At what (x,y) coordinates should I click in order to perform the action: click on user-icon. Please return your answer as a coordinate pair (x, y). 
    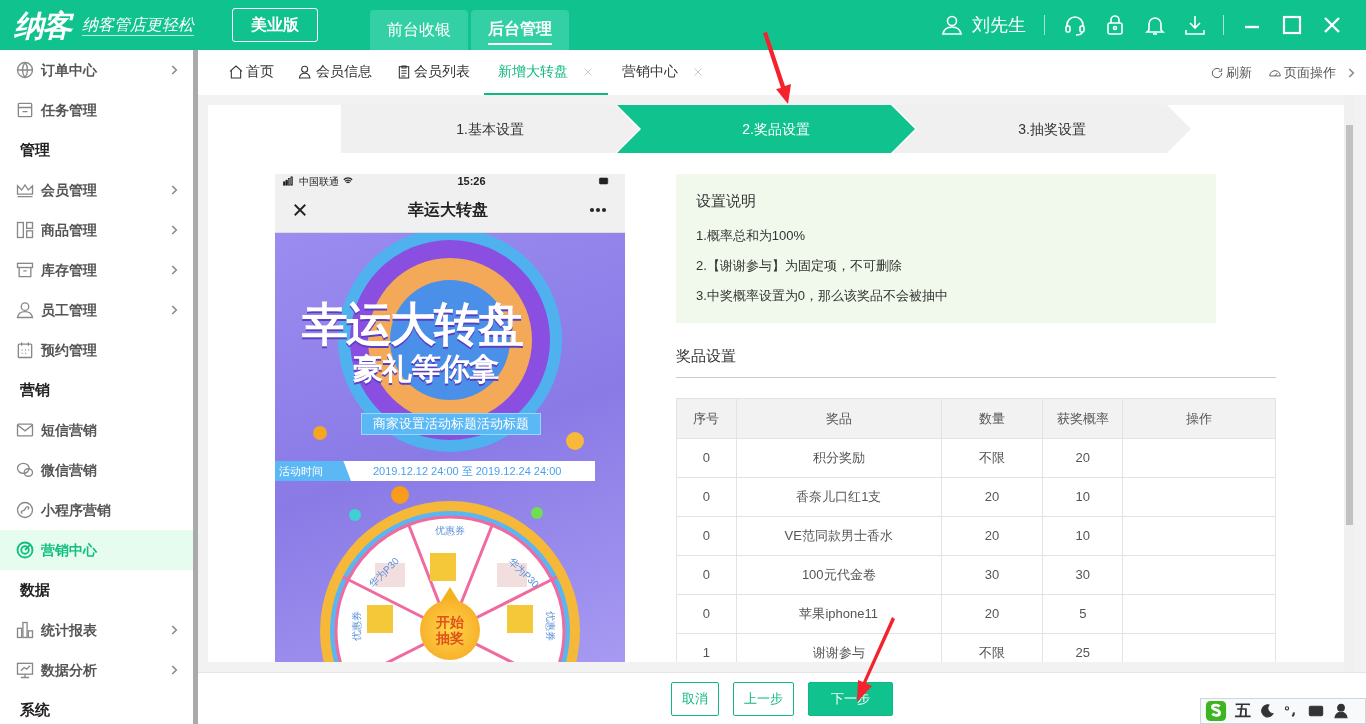
    Looking at the image, I should click on (952, 25).